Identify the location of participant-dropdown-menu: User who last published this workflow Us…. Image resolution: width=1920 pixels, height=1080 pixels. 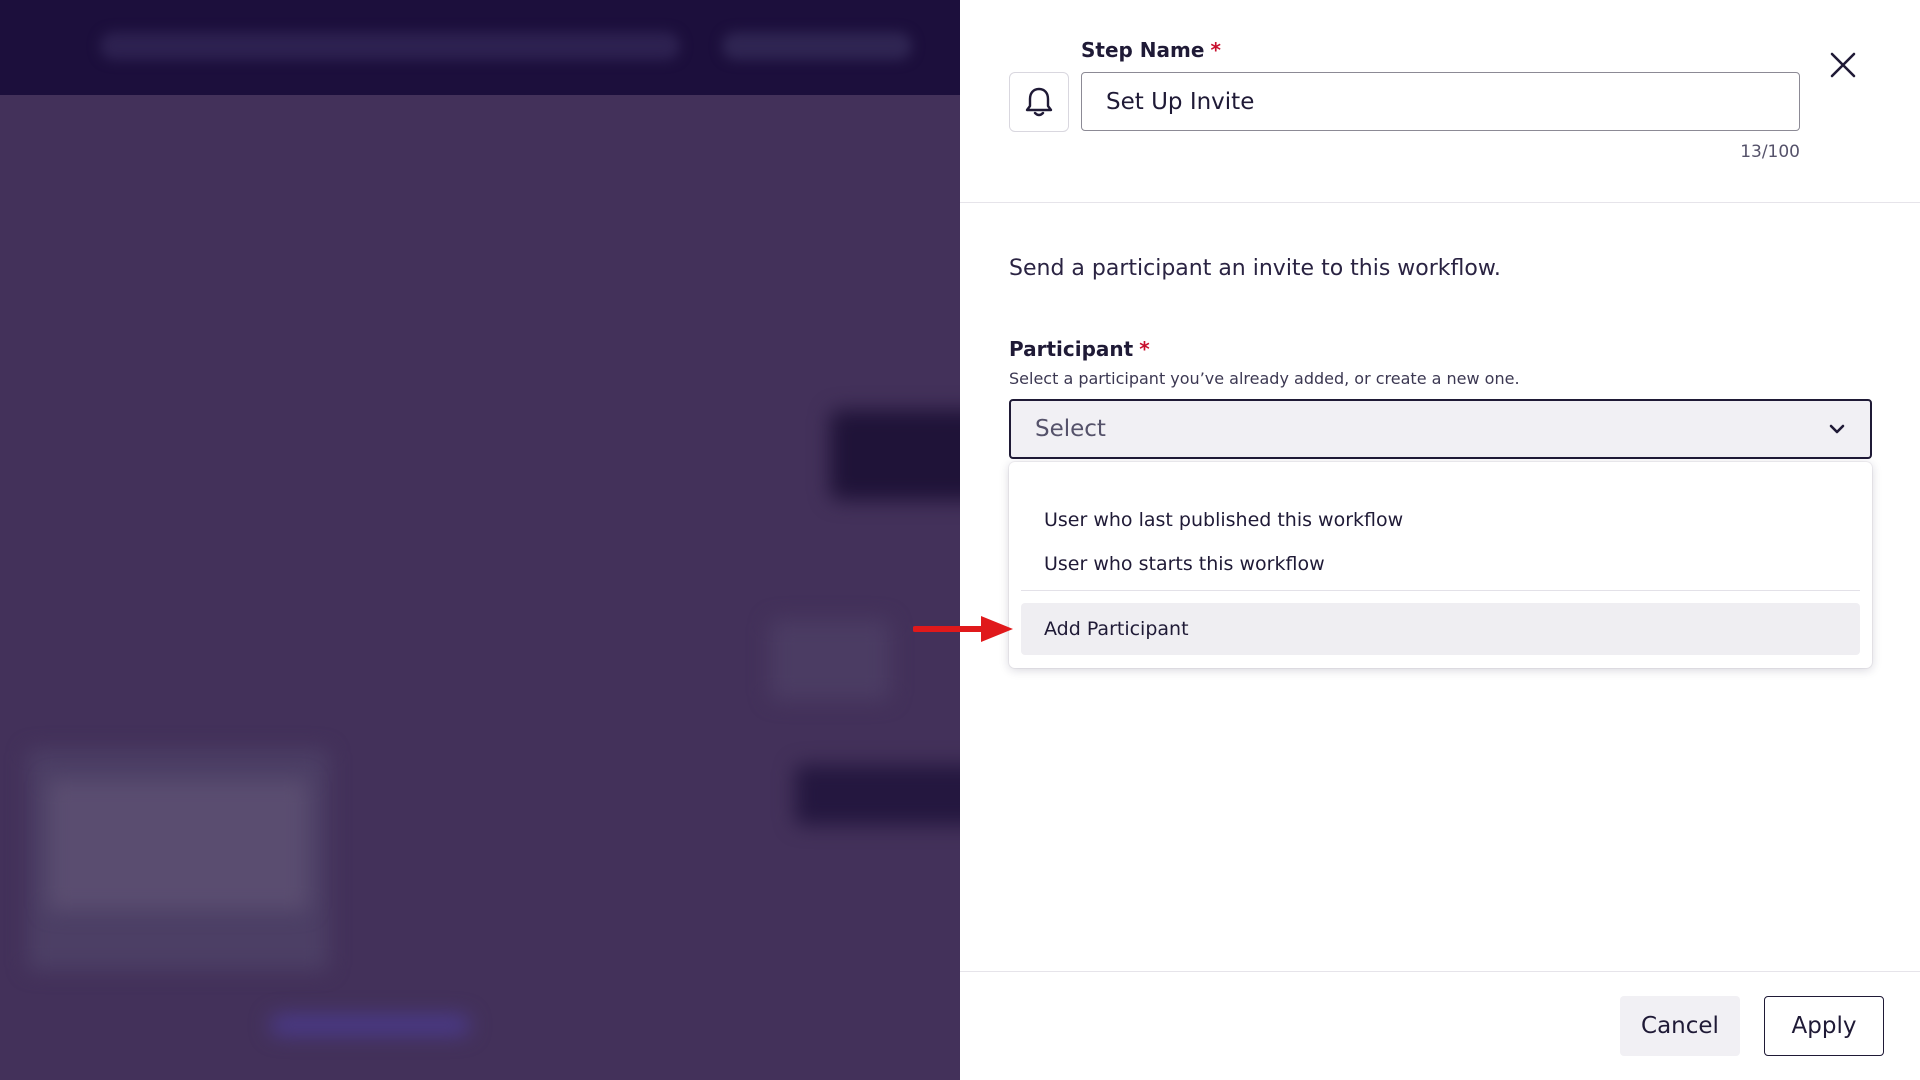
(1440, 565).